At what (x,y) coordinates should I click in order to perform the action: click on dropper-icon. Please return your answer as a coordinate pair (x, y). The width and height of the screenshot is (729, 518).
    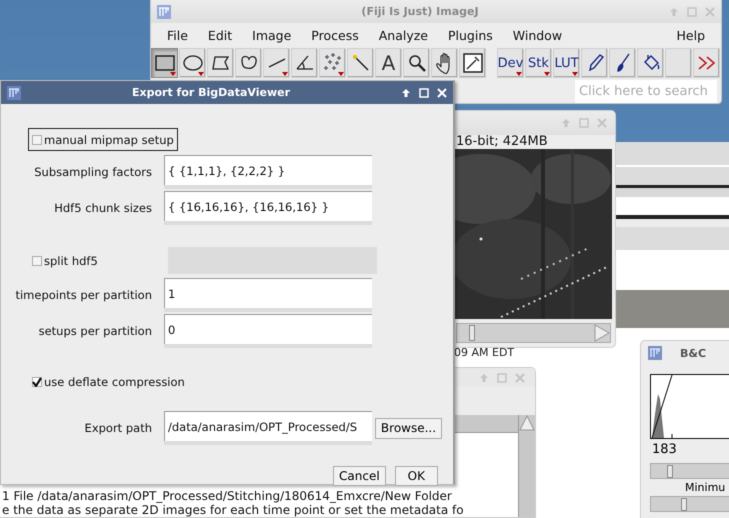
    Looking at the image, I should click on (473, 63).